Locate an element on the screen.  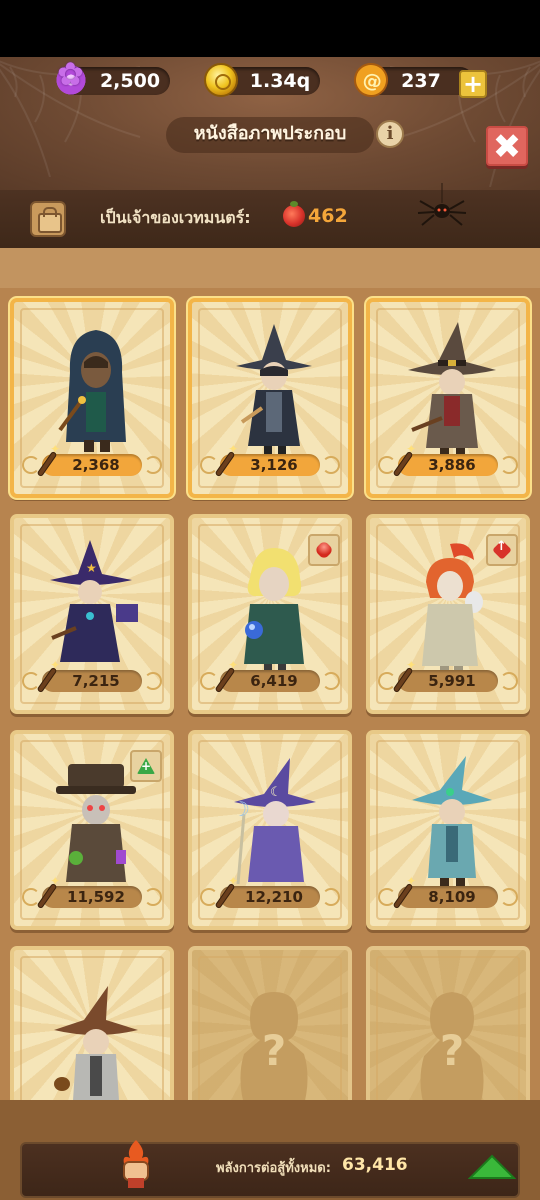
blonde-orb-mage-portrait is located at coordinates (274, 611).